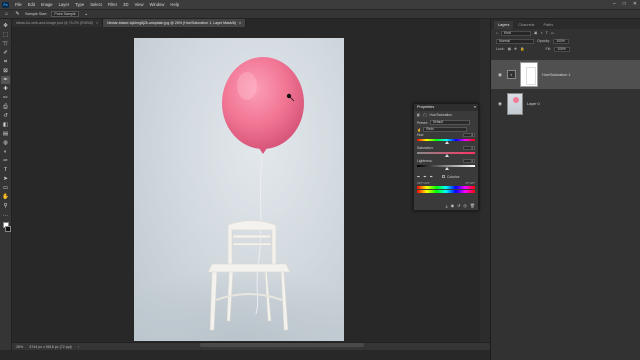  What do you see at coordinates (5, 53) in the screenshot?
I see `quick-select-tool-icon: ✐` at bounding box center [5, 53].